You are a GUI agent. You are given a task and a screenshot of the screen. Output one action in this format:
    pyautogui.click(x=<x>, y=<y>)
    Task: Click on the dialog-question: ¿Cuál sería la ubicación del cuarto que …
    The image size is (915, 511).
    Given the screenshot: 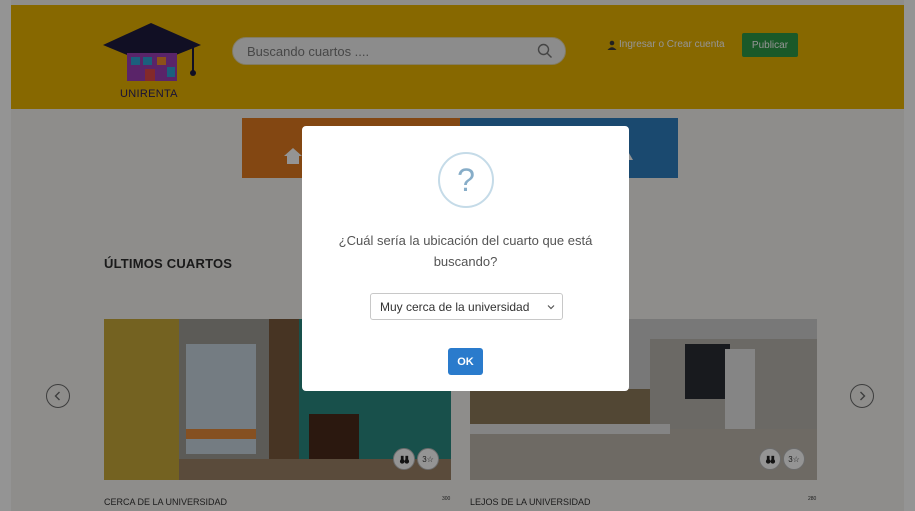 What is the action you would take?
    pyautogui.click(x=465, y=251)
    